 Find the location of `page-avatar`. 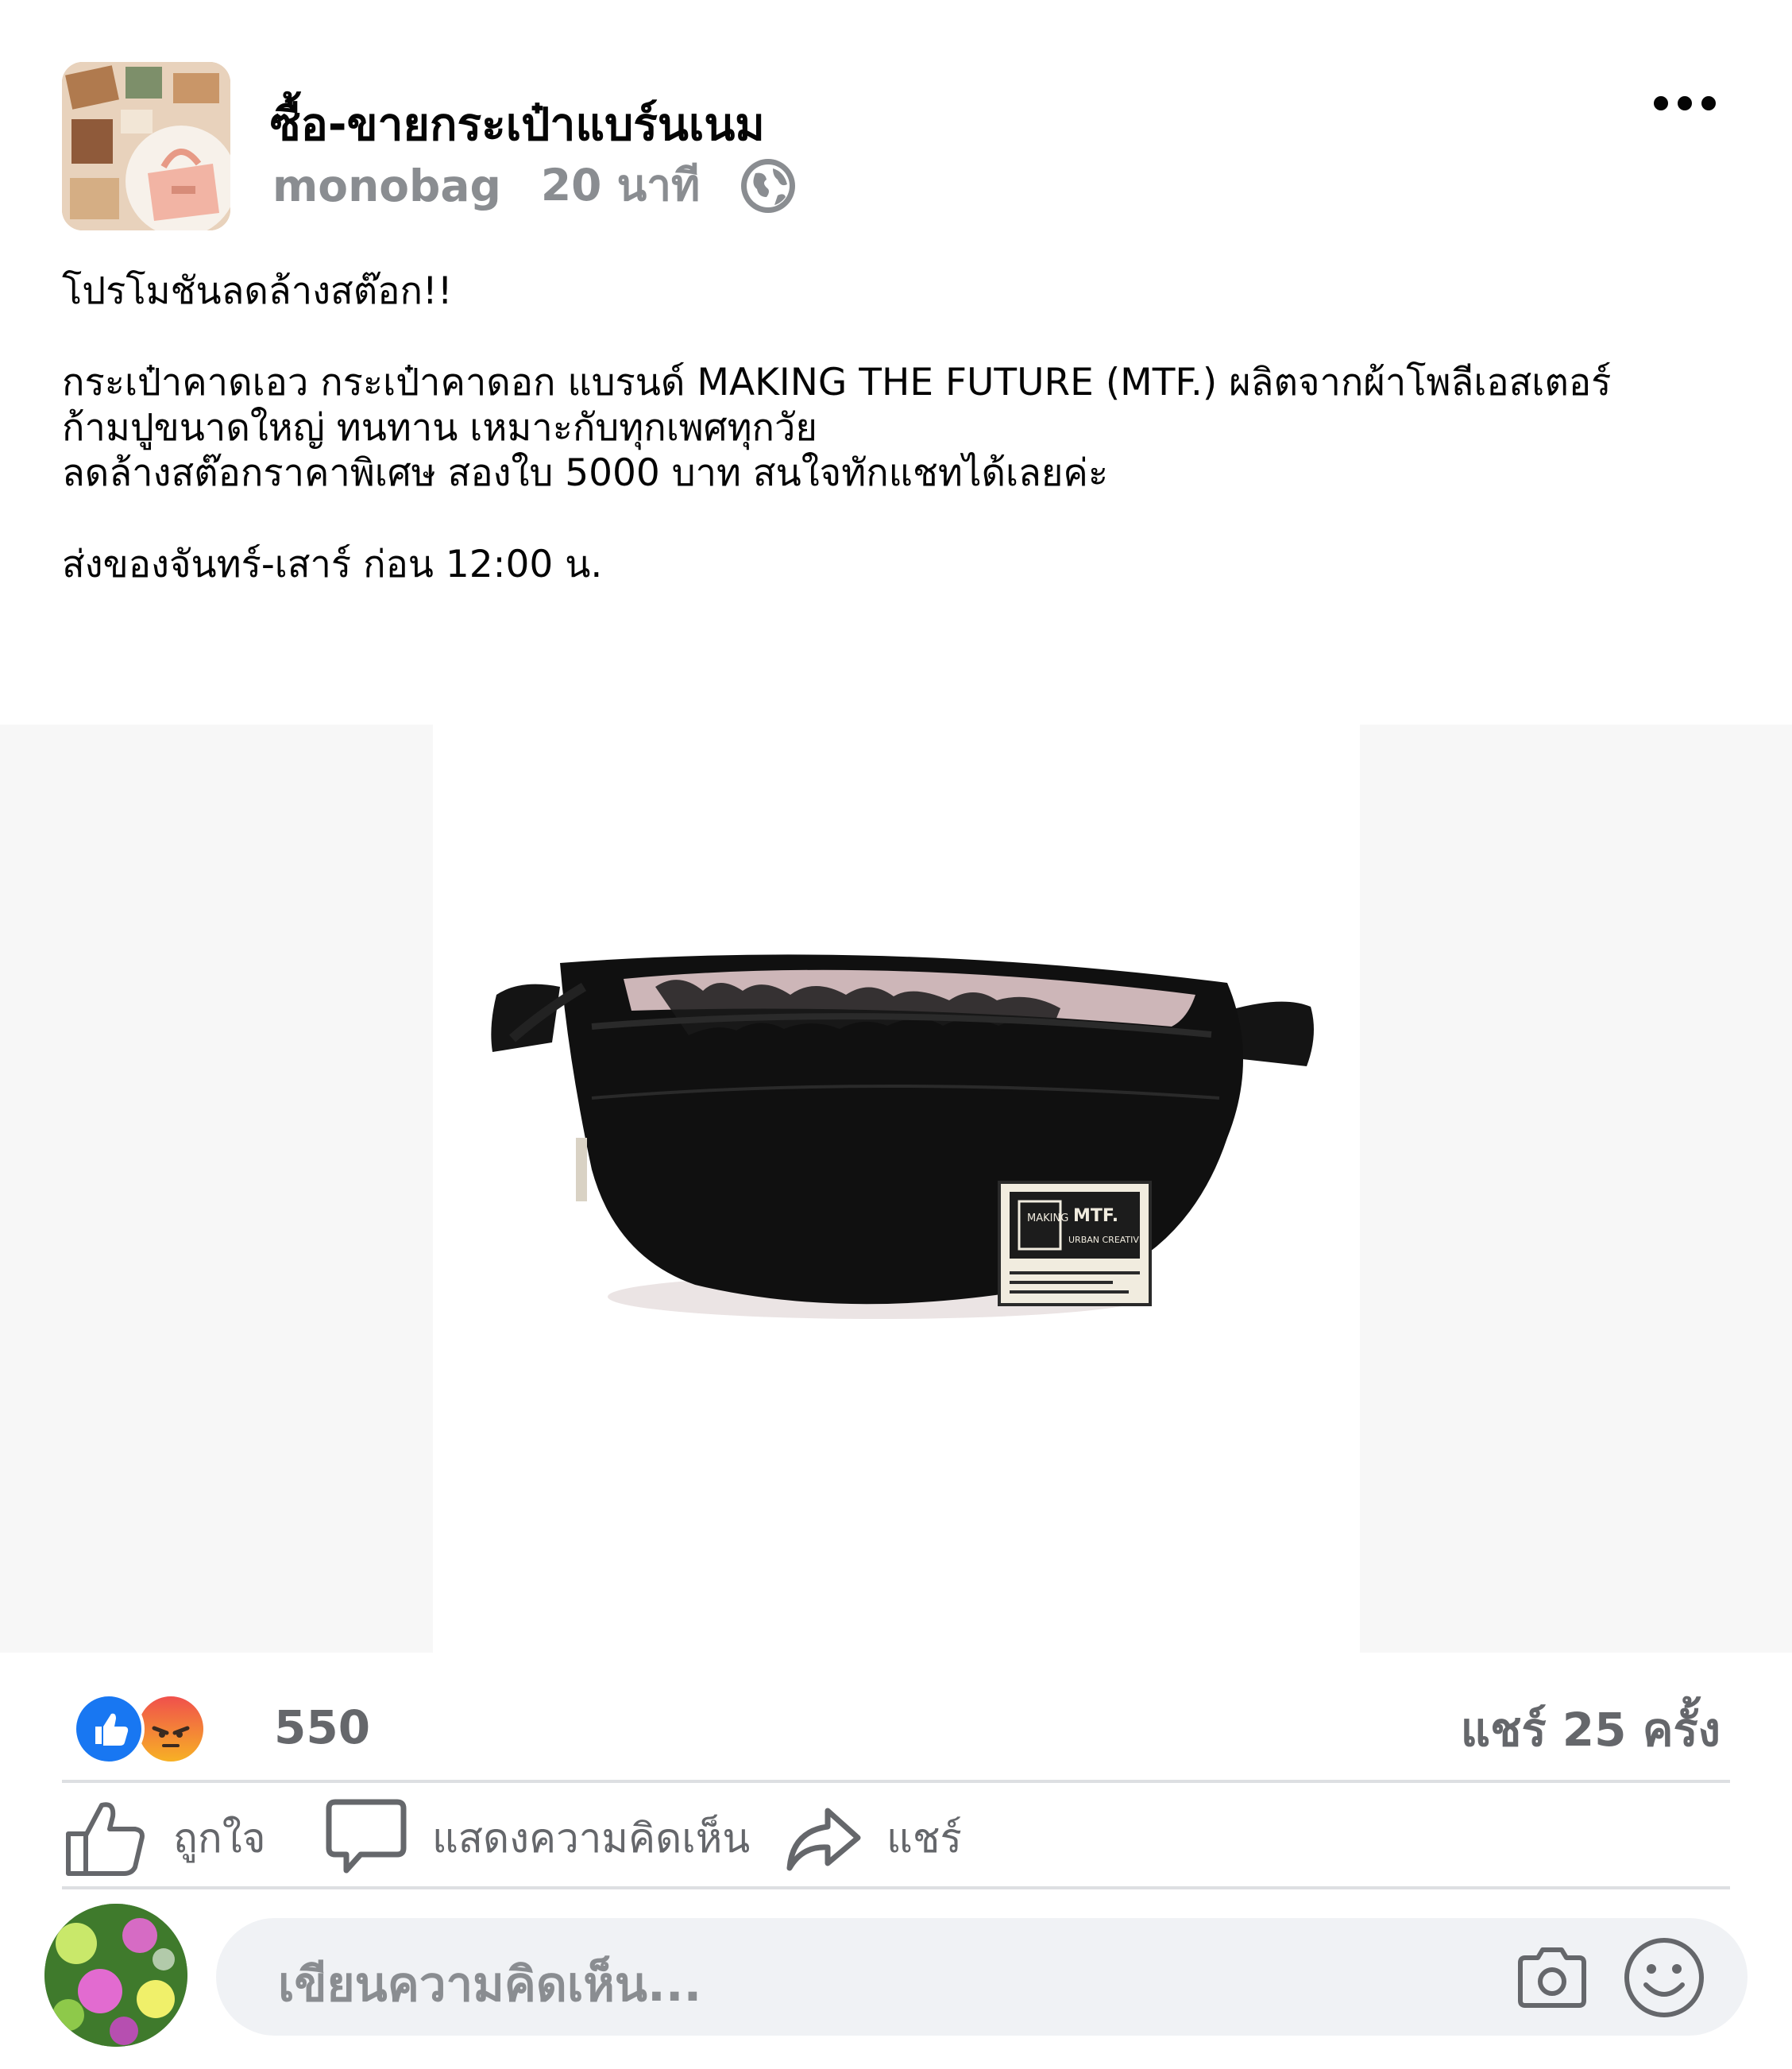

page-avatar is located at coordinates (146, 146).